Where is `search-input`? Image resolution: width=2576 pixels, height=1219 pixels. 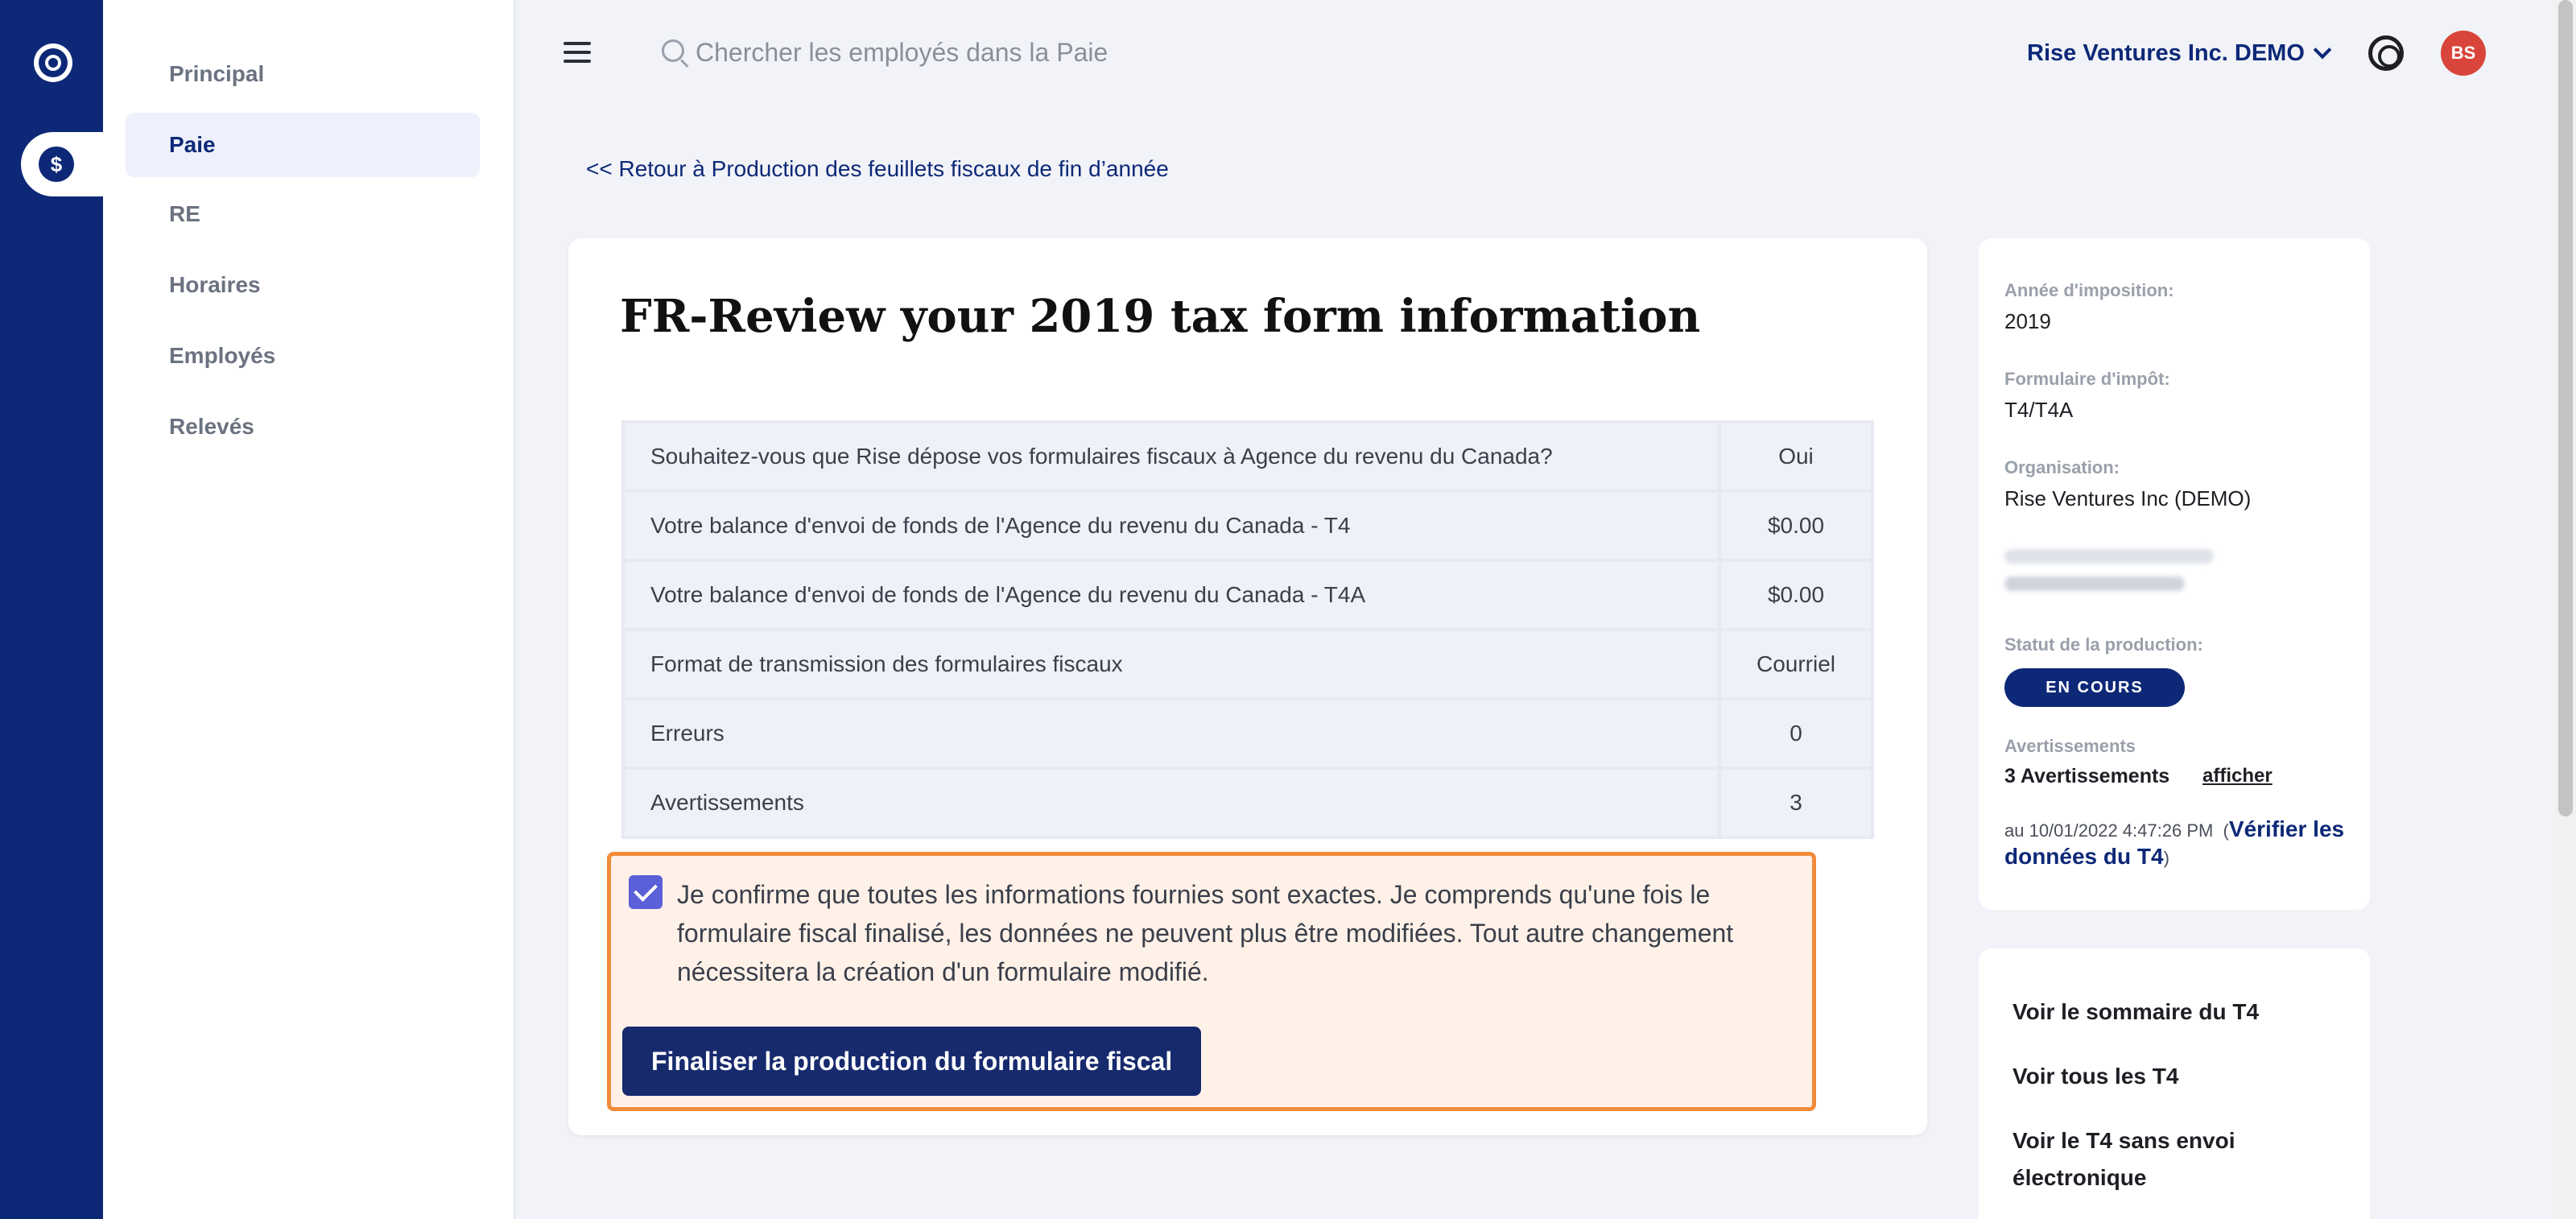 search-input is located at coordinates (1026, 53).